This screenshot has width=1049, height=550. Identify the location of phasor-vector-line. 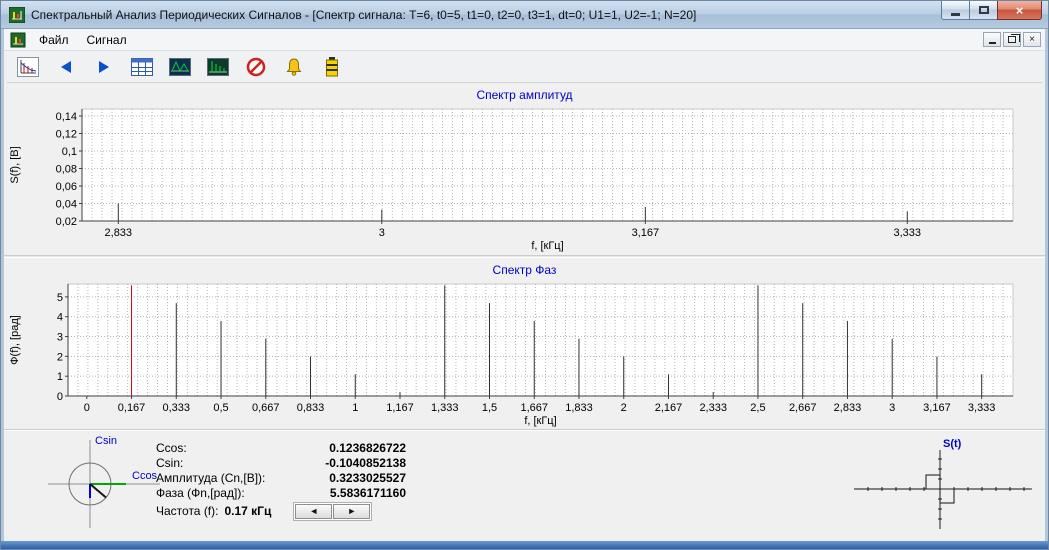
(98, 491).